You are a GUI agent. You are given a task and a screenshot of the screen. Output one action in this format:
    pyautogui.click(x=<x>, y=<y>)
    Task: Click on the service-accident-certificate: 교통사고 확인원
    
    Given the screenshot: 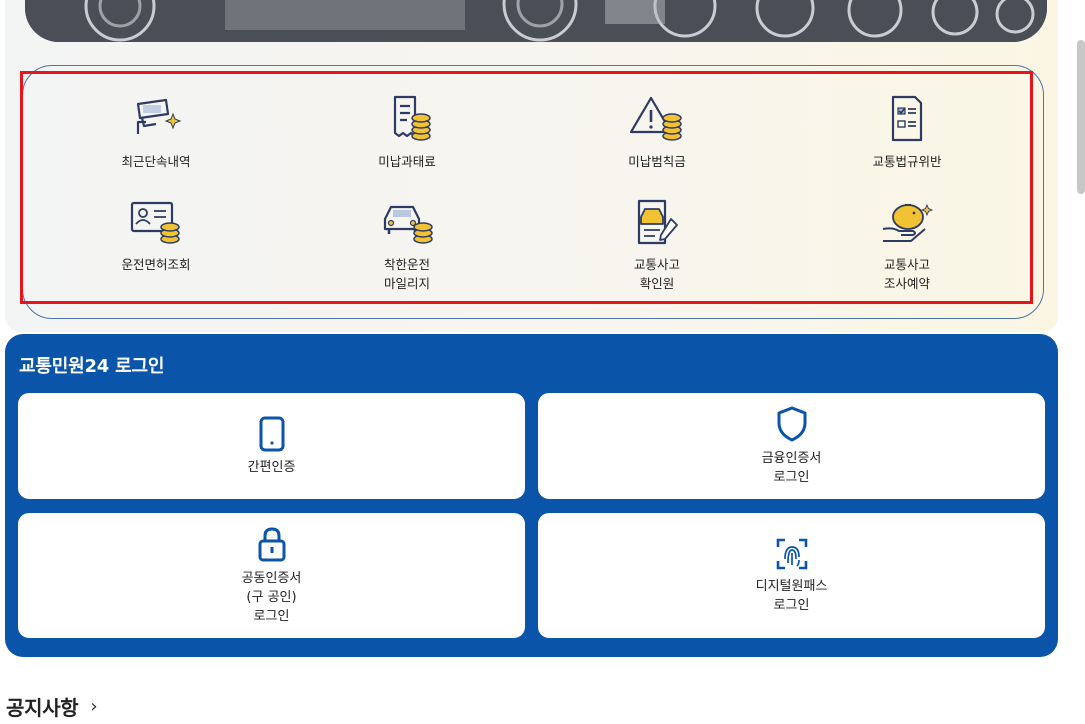 What is the action you would take?
    pyautogui.click(x=657, y=245)
    